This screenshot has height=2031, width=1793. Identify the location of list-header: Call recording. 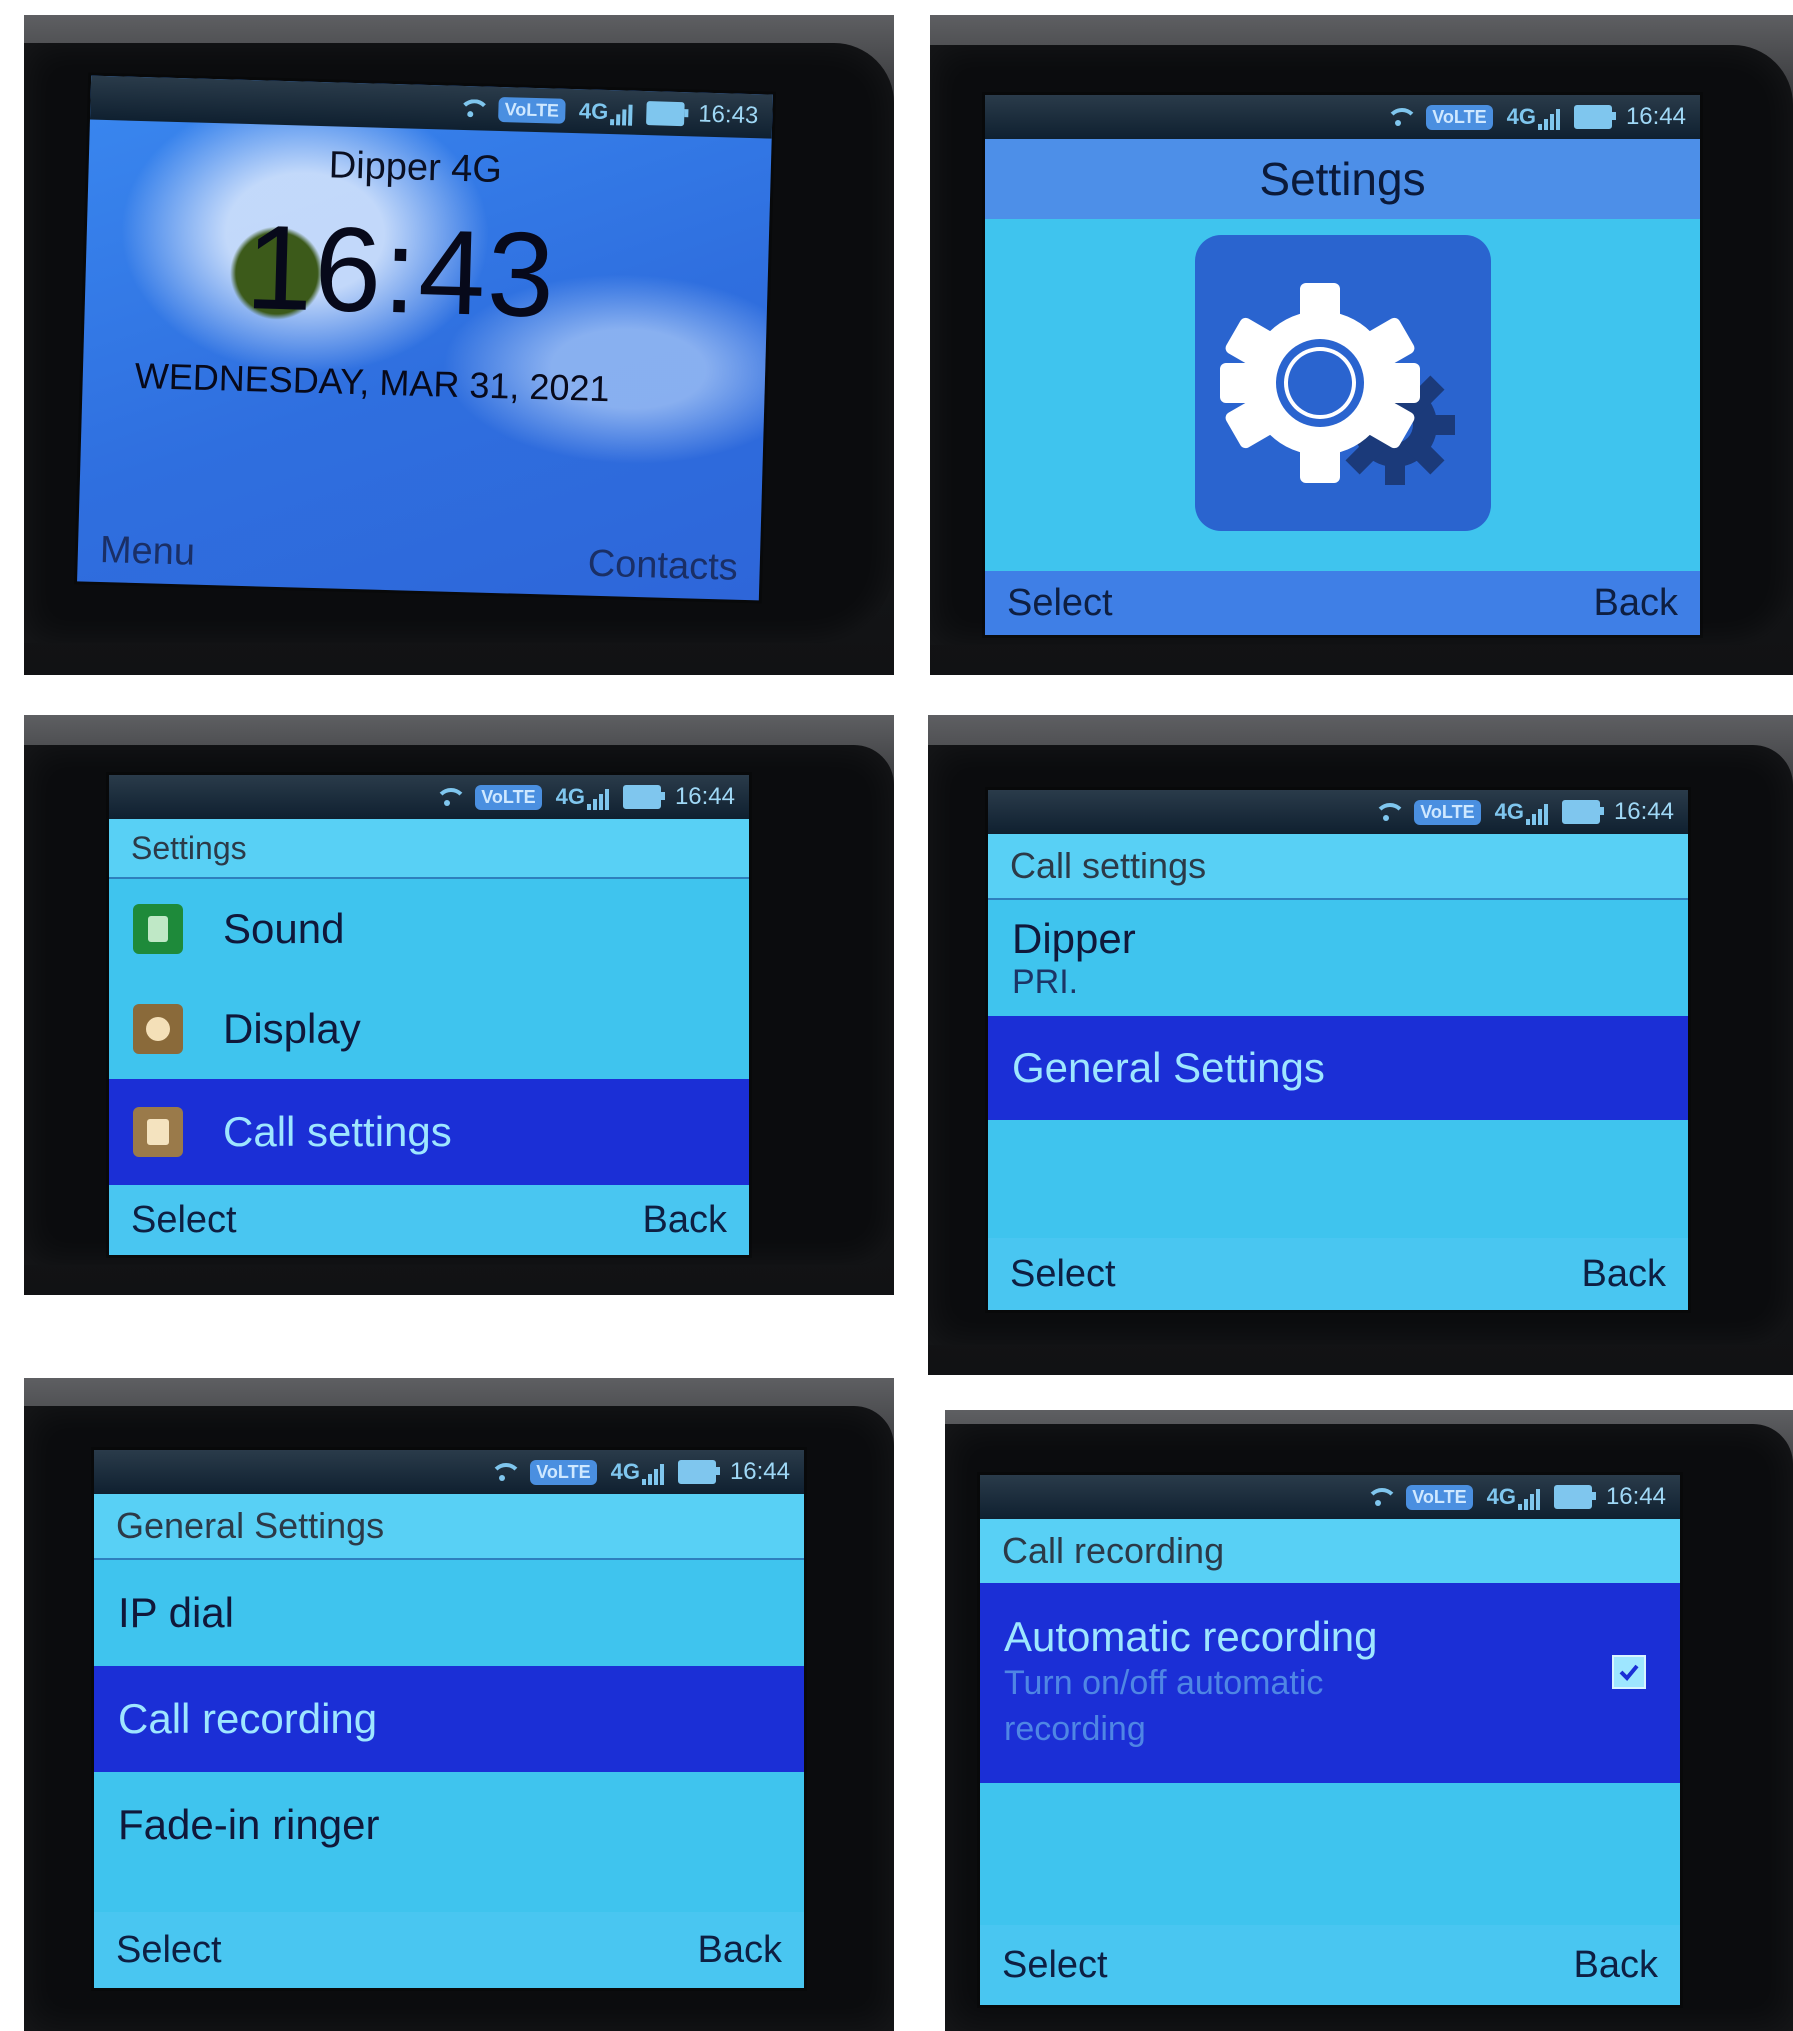
(1330, 1551).